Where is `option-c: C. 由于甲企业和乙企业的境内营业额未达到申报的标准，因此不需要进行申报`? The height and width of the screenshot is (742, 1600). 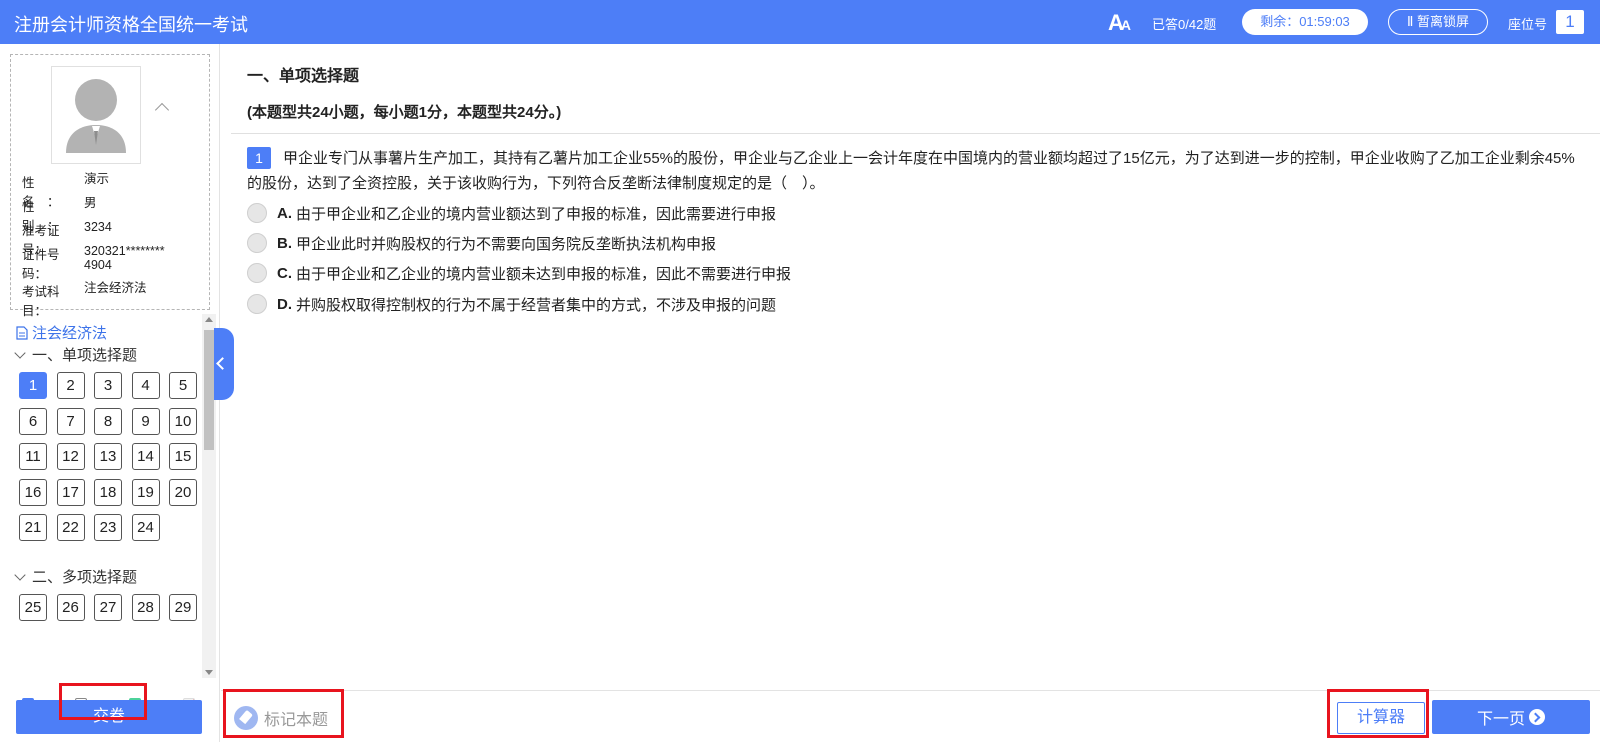 option-c: C. 由于甲企业和乙企业的境内营业额未达到申报的标准，因此不需要进行申报 is located at coordinates (519, 273).